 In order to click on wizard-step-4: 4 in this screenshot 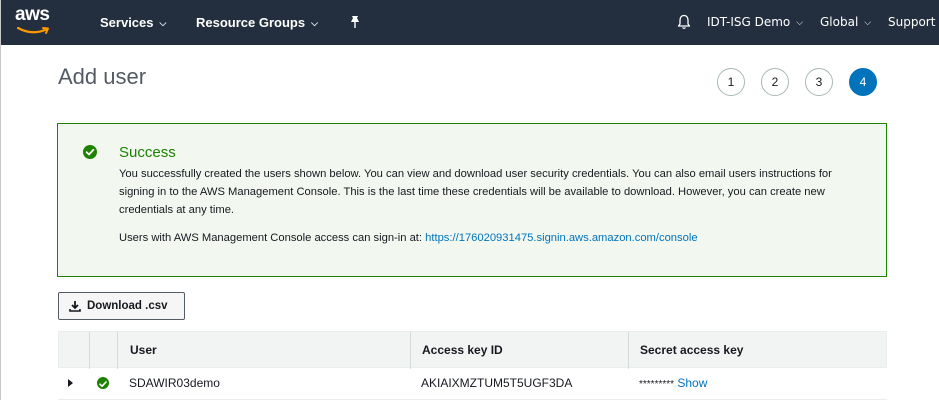, I will do `click(863, 82)`.